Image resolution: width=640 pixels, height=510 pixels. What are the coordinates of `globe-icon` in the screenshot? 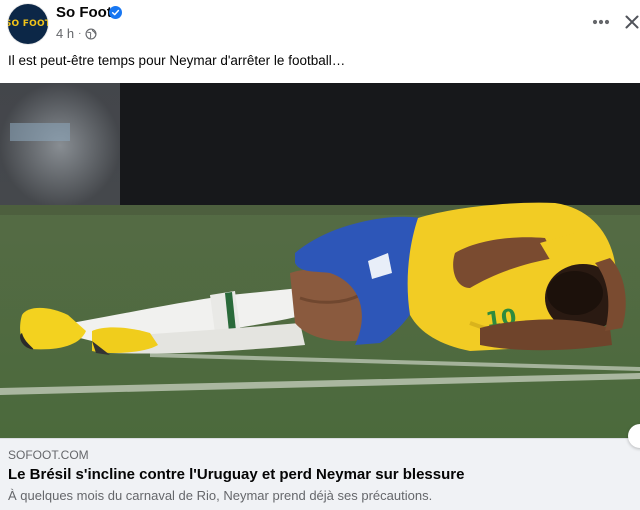 It's located at (91, 33).